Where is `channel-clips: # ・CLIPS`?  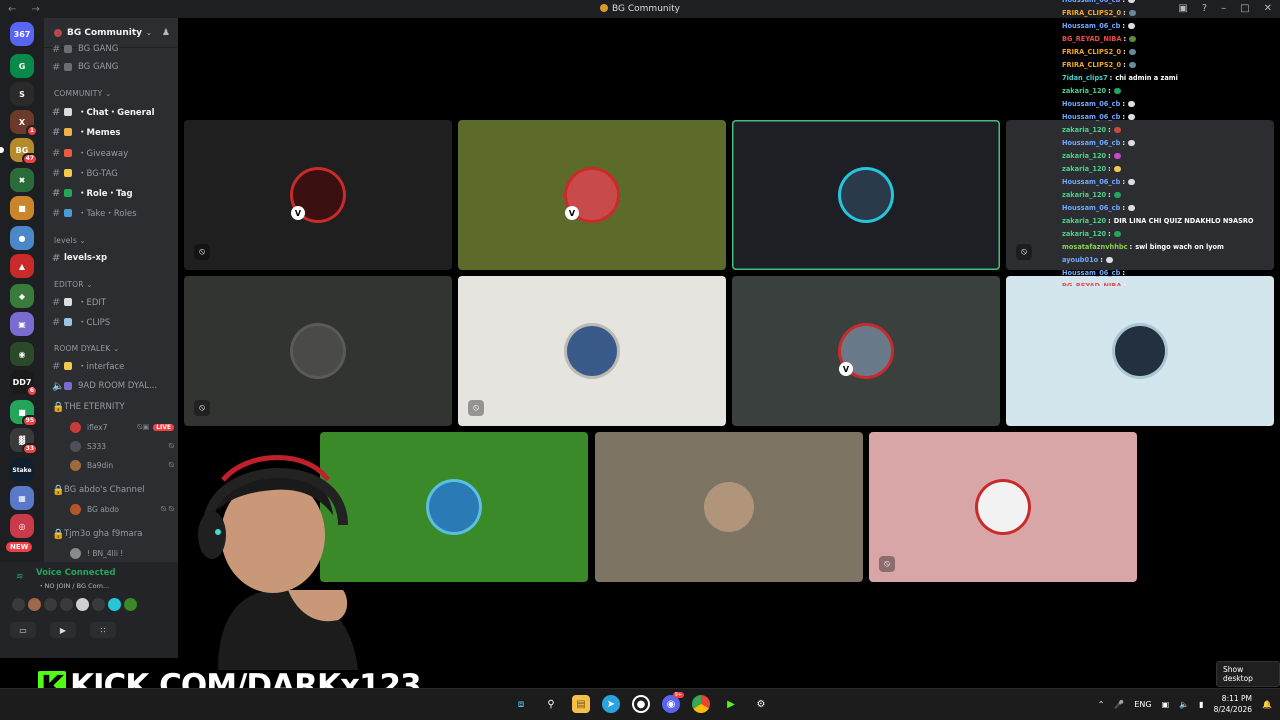
channel-clips: # ・CLIPS is located at coordinates (113, 322).